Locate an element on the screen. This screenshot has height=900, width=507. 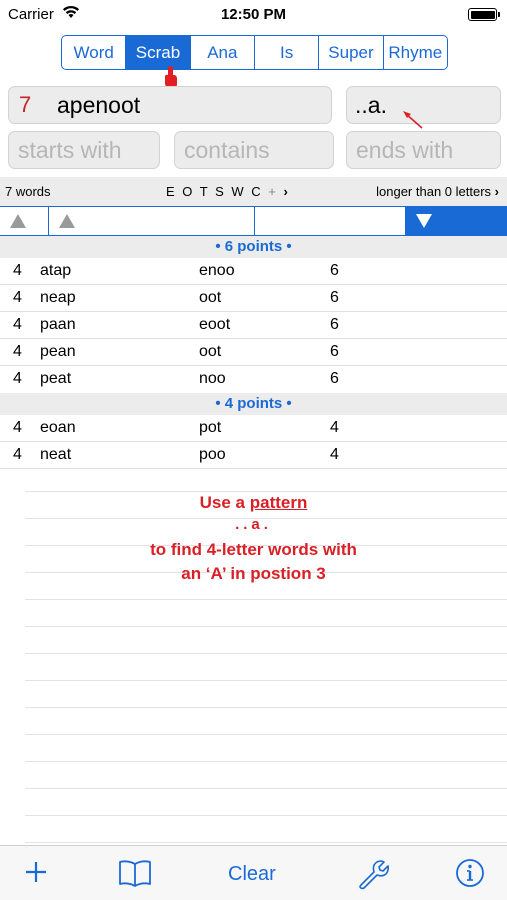
starts-with-input: starts with is located at coordinates (84, 150).